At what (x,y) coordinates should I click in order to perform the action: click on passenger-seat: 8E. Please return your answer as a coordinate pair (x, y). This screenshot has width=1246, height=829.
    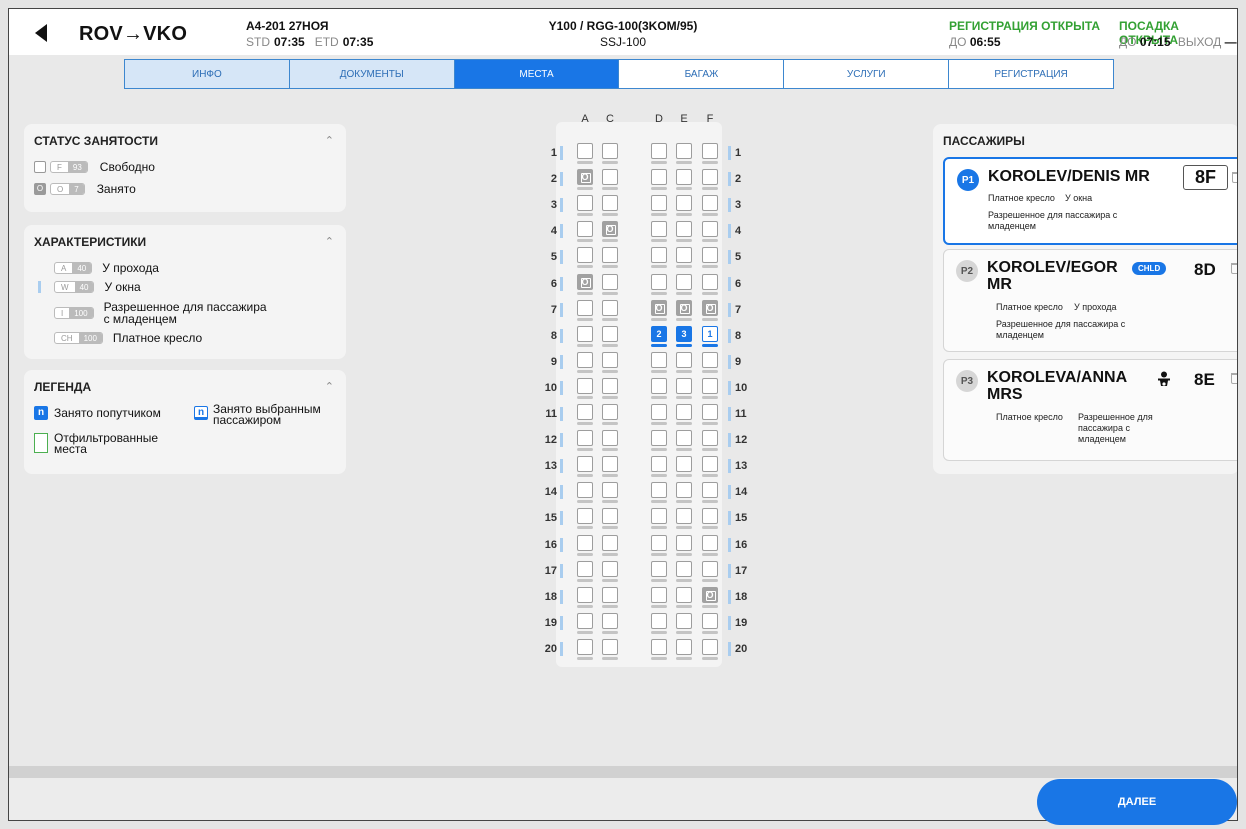
    Looking at the image, I should click on (1204, 380).